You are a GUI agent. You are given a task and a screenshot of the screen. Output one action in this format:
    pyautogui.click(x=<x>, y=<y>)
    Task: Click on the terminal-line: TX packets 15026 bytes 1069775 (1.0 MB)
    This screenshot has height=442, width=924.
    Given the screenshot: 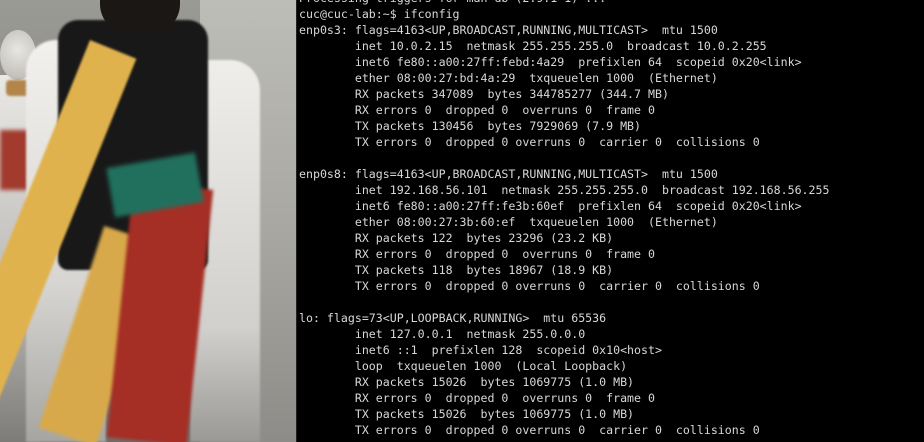 What is the action you would take?
    pyautogui.click(x=467, y=414)
    